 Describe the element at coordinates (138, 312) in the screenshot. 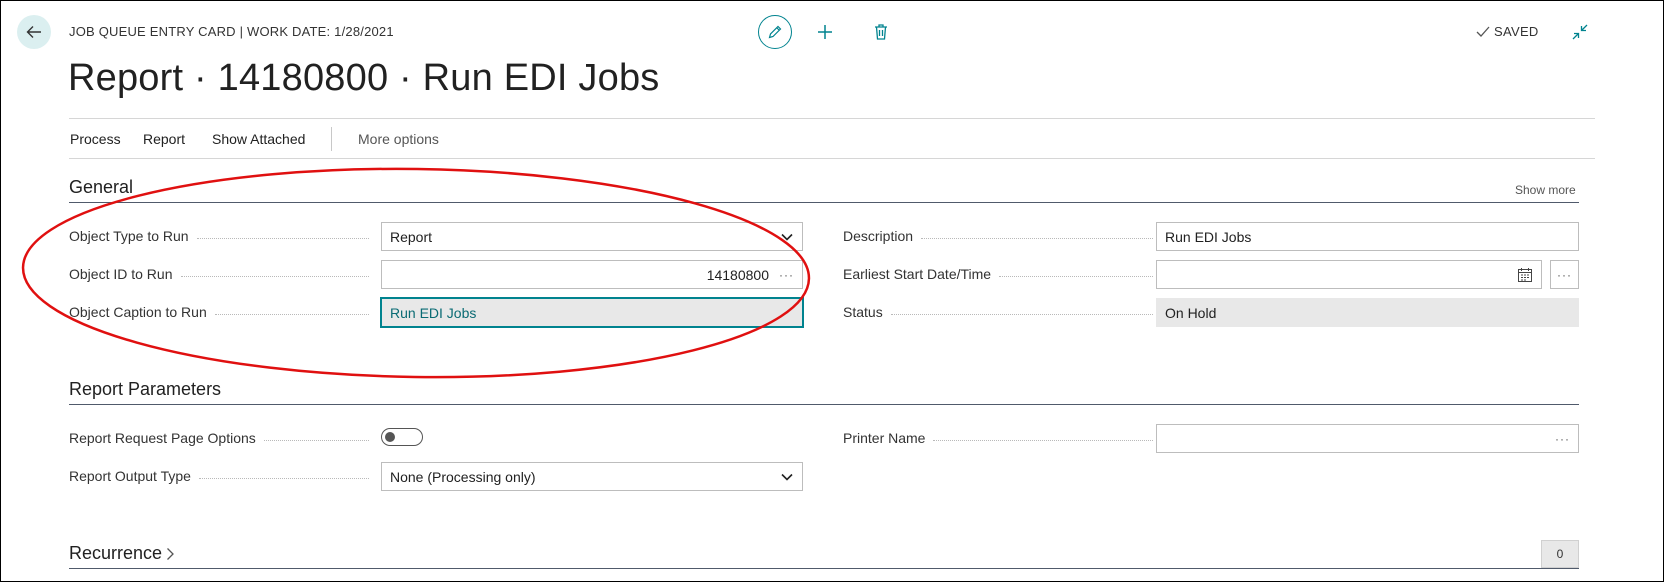

I see `object-caption-label-text: Object Caption to Run` at that location.